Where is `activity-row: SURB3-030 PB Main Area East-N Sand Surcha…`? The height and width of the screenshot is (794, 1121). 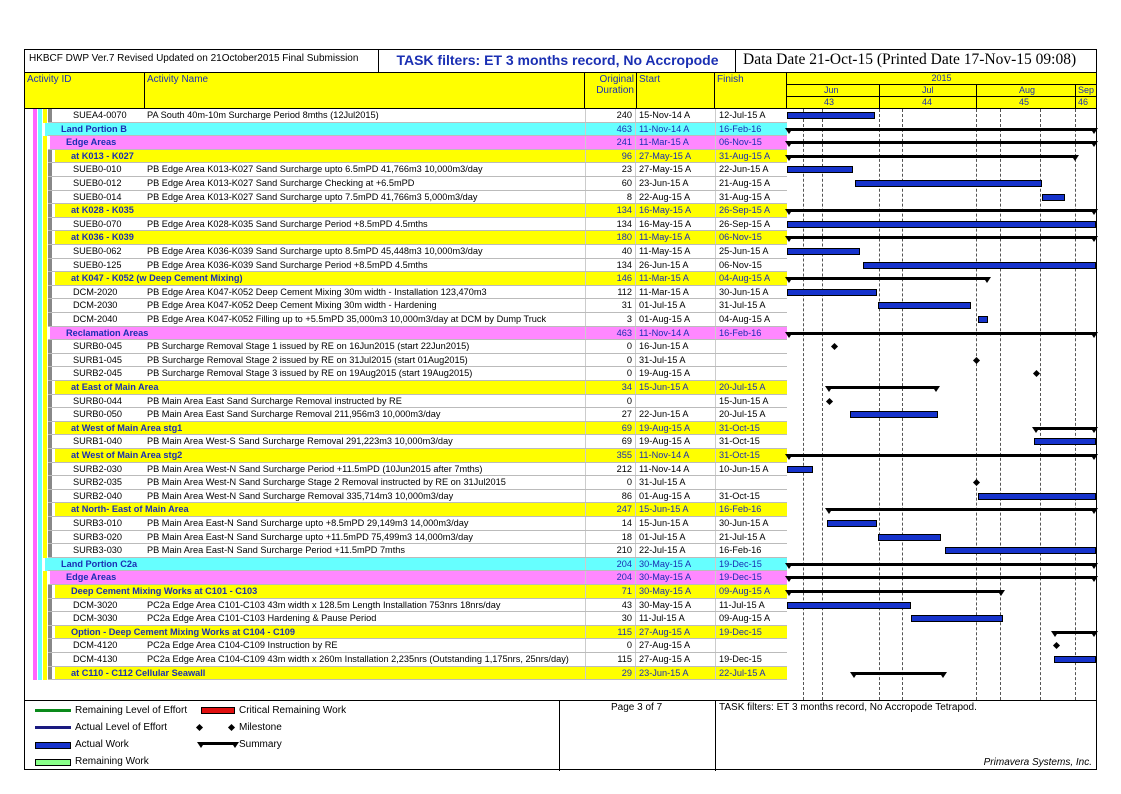
activity-row: SURB3-030 PB Main Area East-N Sand Surcha… is located at coordinates (560, 551).